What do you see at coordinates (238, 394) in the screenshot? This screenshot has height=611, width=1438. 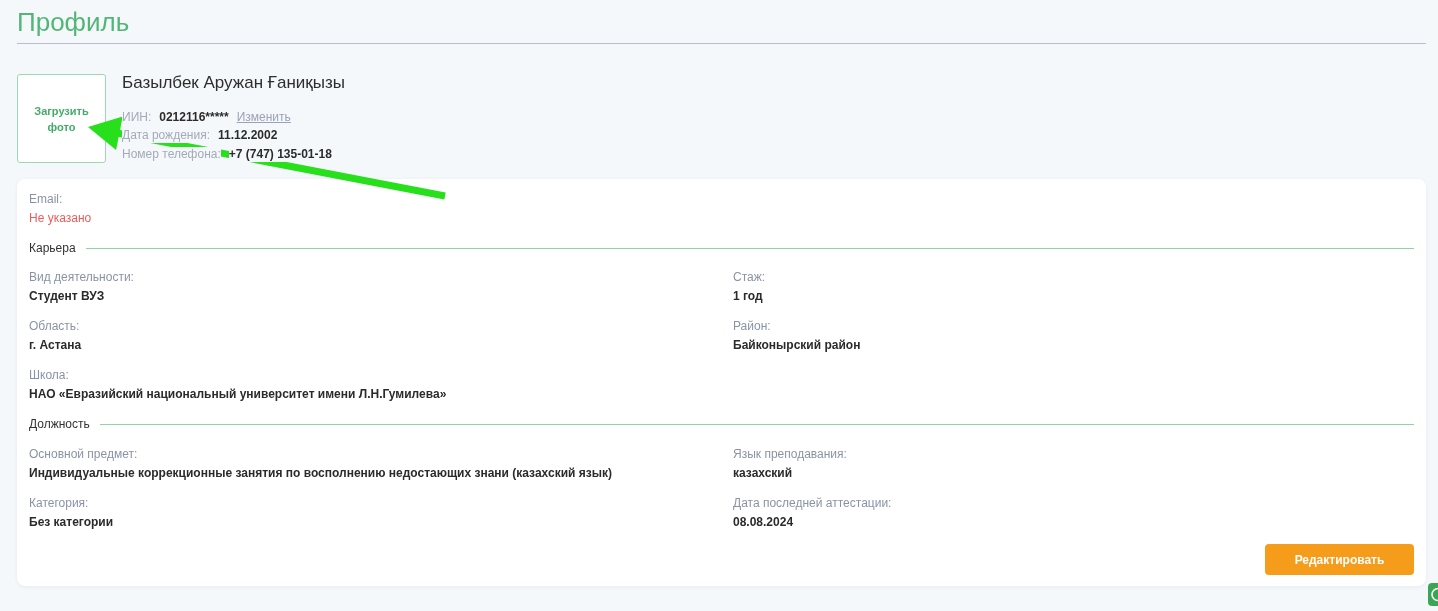 I see `field-value: НАО «Евразийский национальный университет имени Л.Н.Гумилева»` at bounding box center [238, 394].